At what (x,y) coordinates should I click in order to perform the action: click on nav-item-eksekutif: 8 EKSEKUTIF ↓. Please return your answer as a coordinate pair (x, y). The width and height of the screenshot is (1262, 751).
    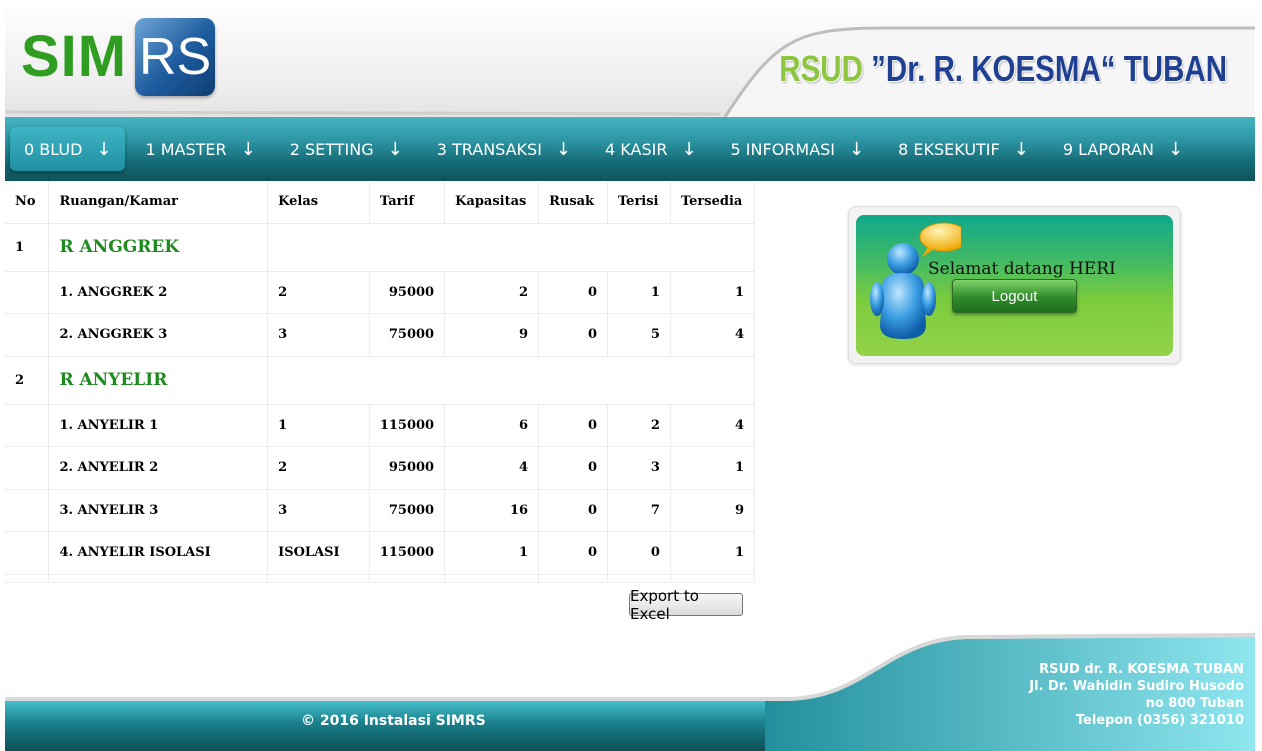
    Looking at the image, I should click on (963, 149).